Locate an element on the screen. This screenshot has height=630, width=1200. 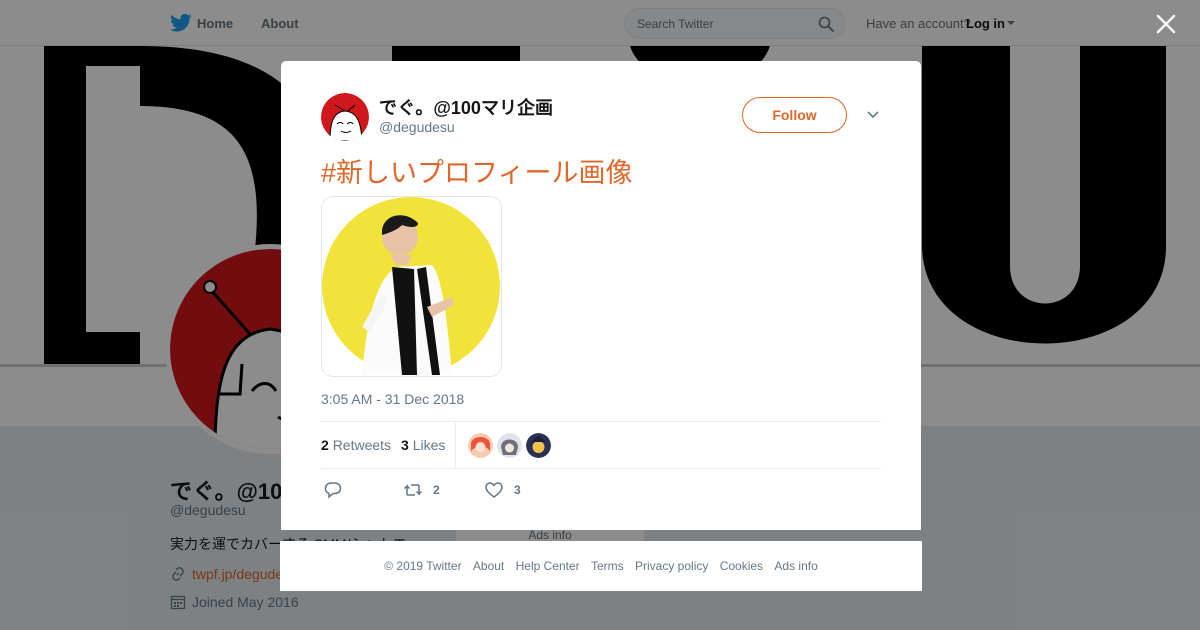
like-count: 3 is located at coordinates (517, 490).